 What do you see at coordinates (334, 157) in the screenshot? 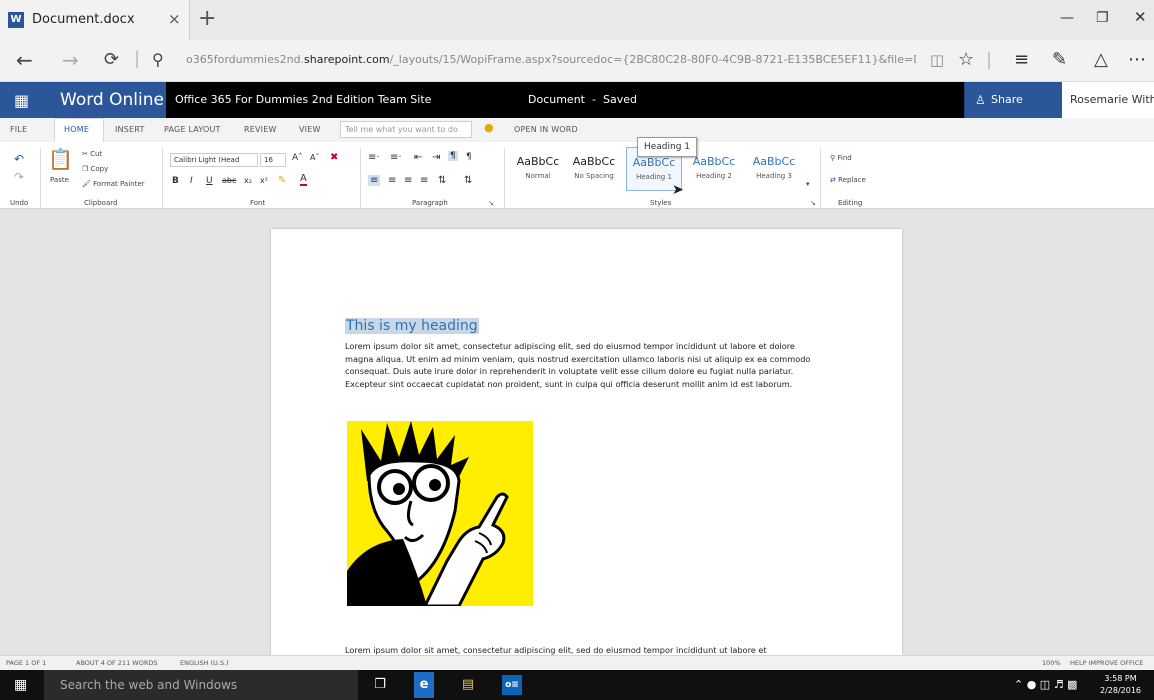
I see `clear-formatting-icon: ✖` at bounding box center [334, 157].